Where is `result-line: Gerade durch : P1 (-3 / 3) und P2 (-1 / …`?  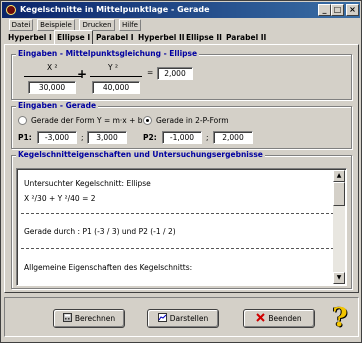 result-line: Gerade durch : P1 (-3 / 3) und P2 (-1 / … is located at coordinates (100, 231).